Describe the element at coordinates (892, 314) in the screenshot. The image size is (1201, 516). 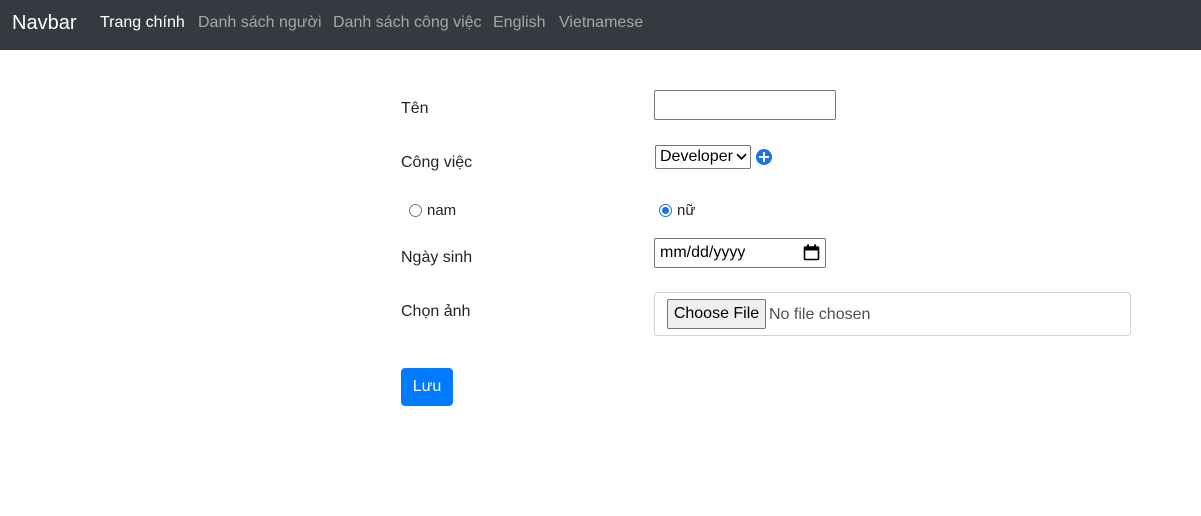
I see `photo-file-input: Choose File No file chosen` at that location.